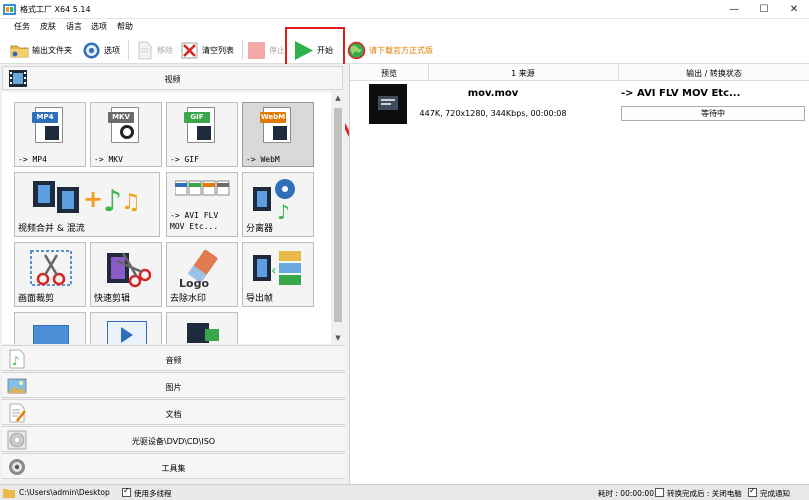 This screenshot has height=500, width=809. What do you see at coordinates (153, 493) in the screenshot?
I see `multithread-label: 使用多线程` at bounding box center [153, 493].